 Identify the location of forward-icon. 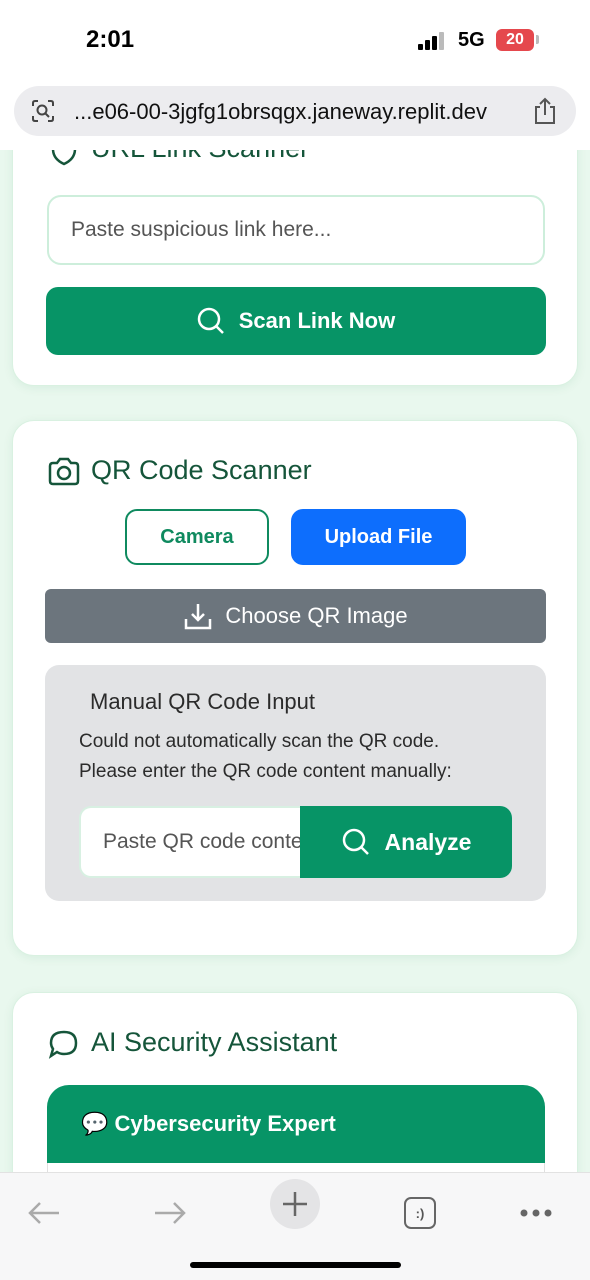
(170, 1213).